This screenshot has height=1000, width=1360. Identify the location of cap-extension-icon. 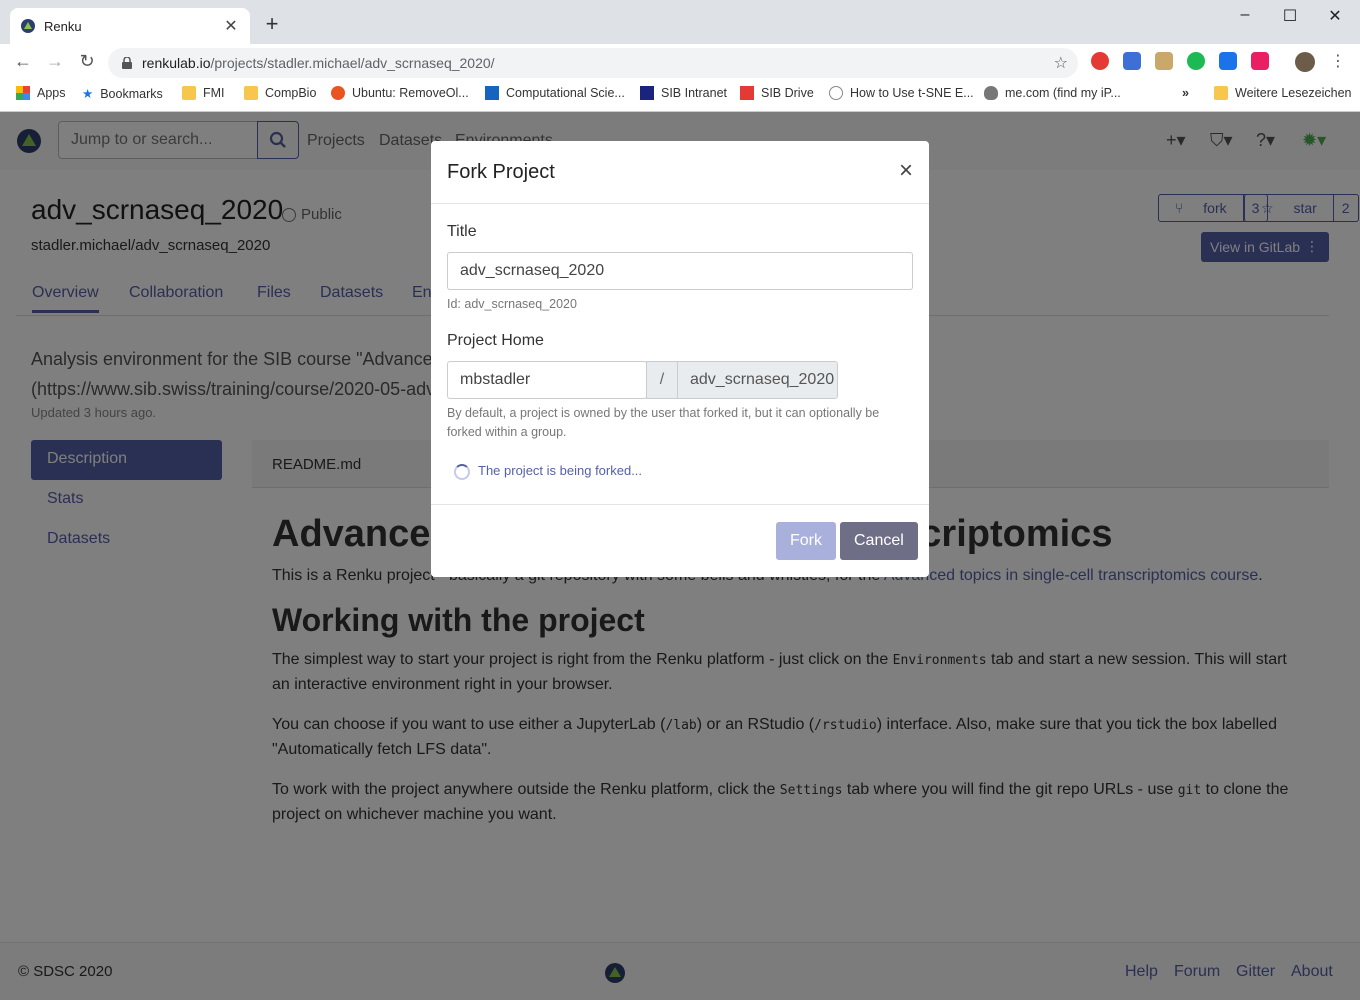
(1132, 61).